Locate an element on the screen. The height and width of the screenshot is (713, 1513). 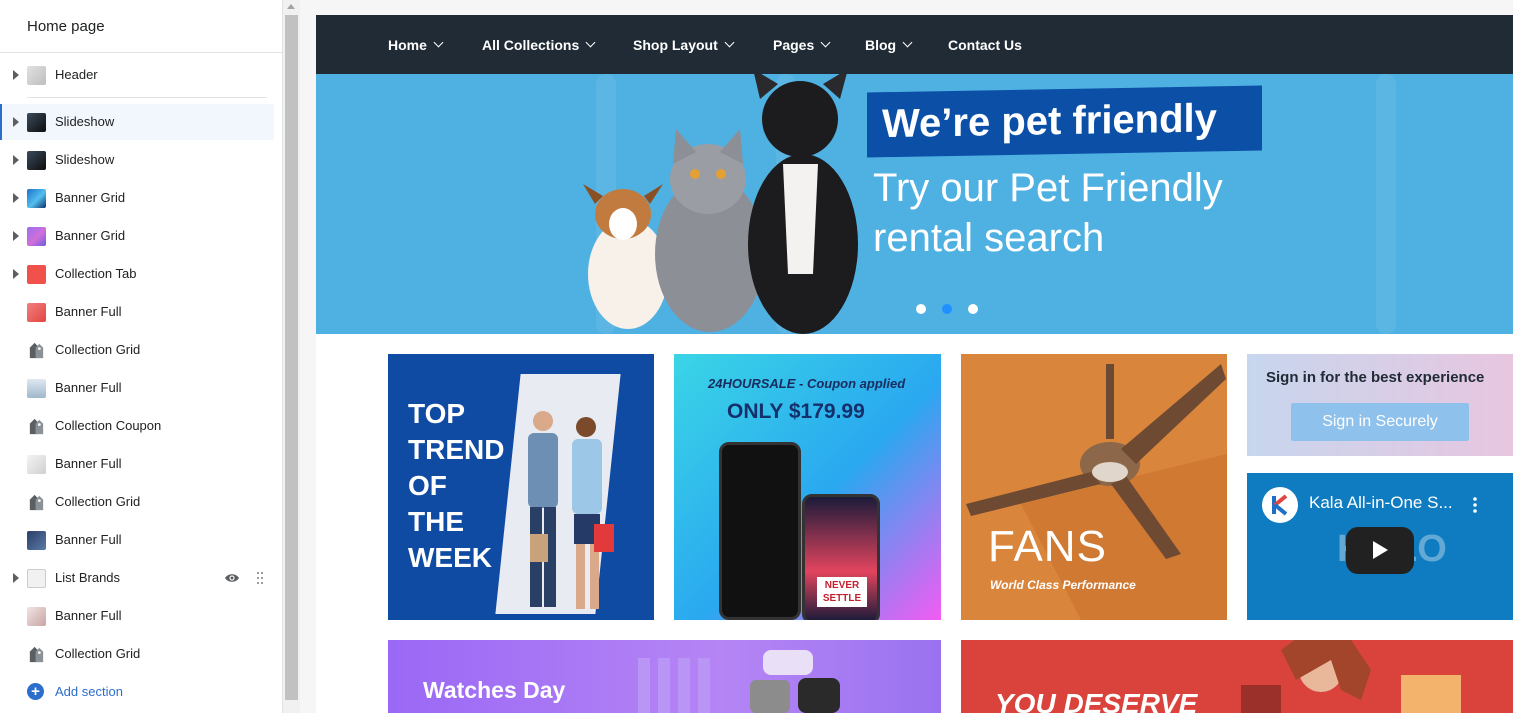
fans-subtitle: World Class Performance is located at coordinates (1063, 585).